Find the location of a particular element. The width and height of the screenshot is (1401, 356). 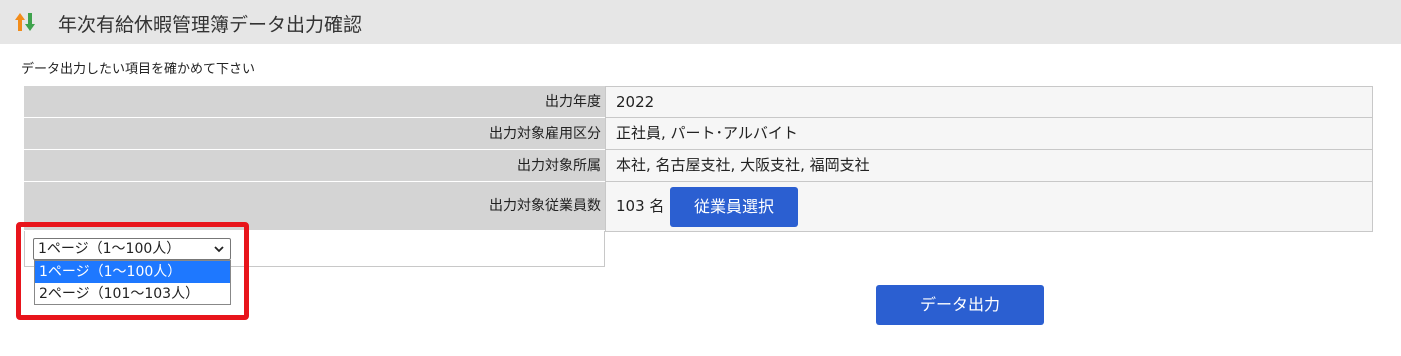

value-department: 本社, 名古屋支社, 大阪支社, 福岡支社 is located at coordinates (989, 166).